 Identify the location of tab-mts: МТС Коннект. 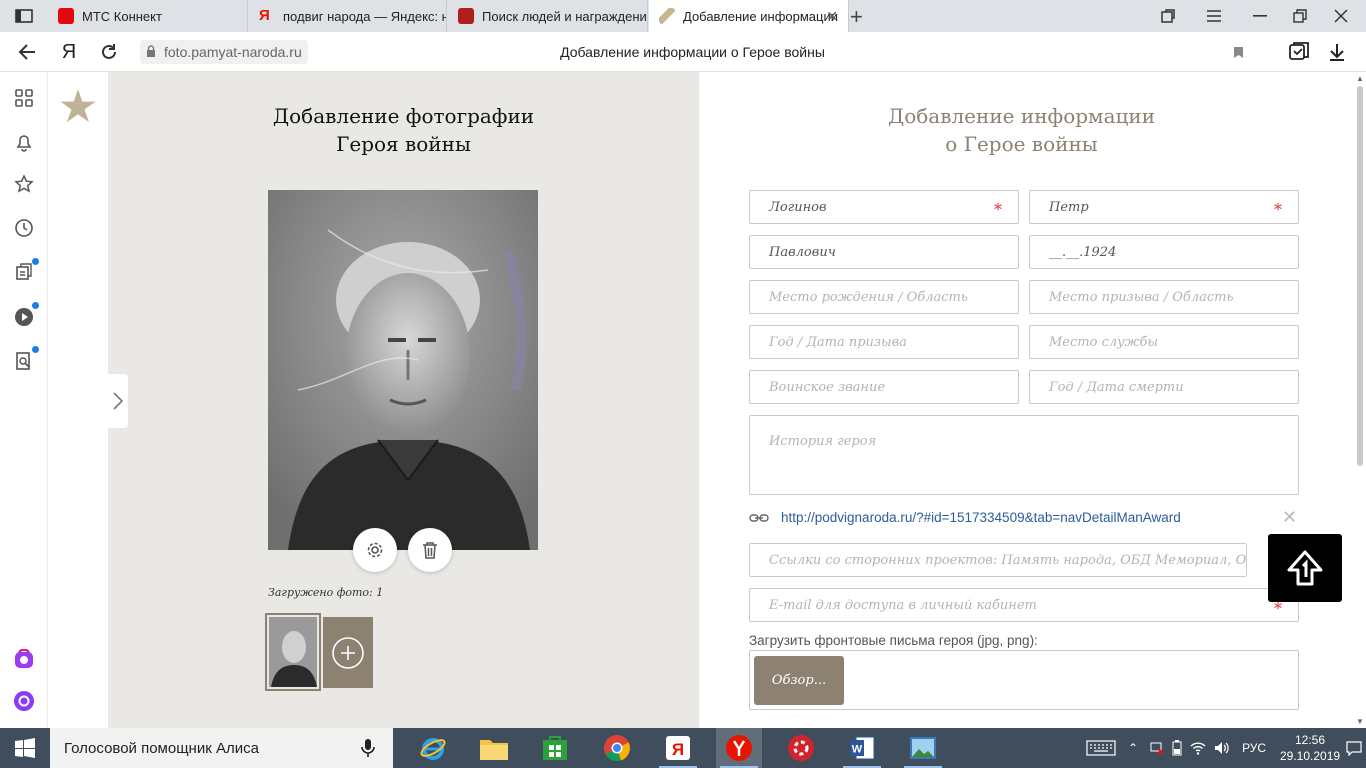
(148, 16).